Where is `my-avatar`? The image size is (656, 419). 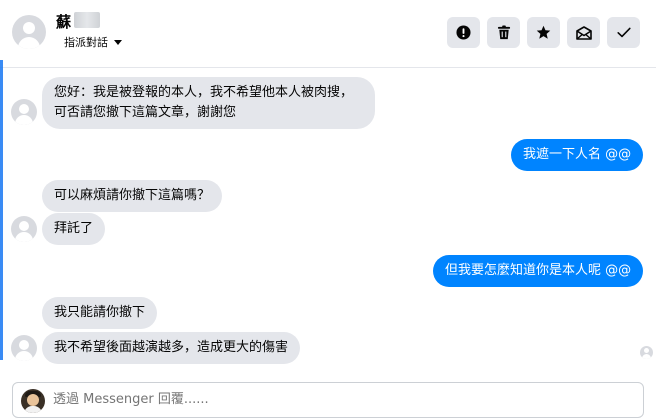
my-avatar is located at coordinates (33, 401).